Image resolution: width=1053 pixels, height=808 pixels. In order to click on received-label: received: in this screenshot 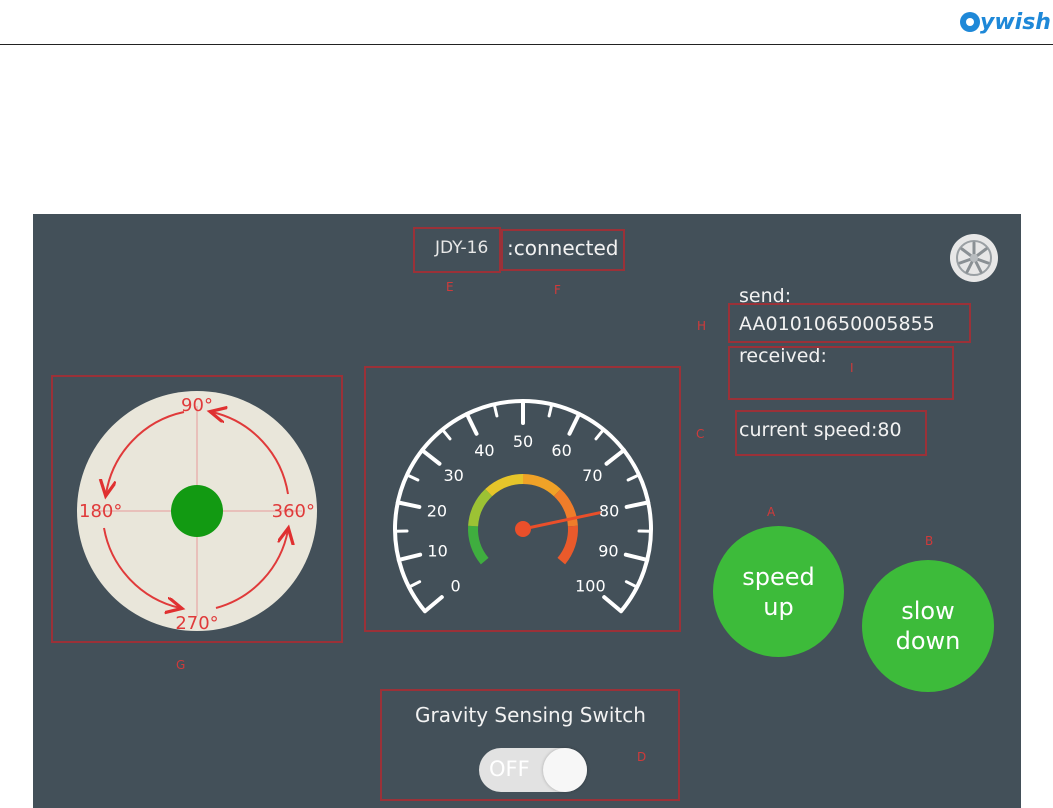, I will do `click(783, 356)`.